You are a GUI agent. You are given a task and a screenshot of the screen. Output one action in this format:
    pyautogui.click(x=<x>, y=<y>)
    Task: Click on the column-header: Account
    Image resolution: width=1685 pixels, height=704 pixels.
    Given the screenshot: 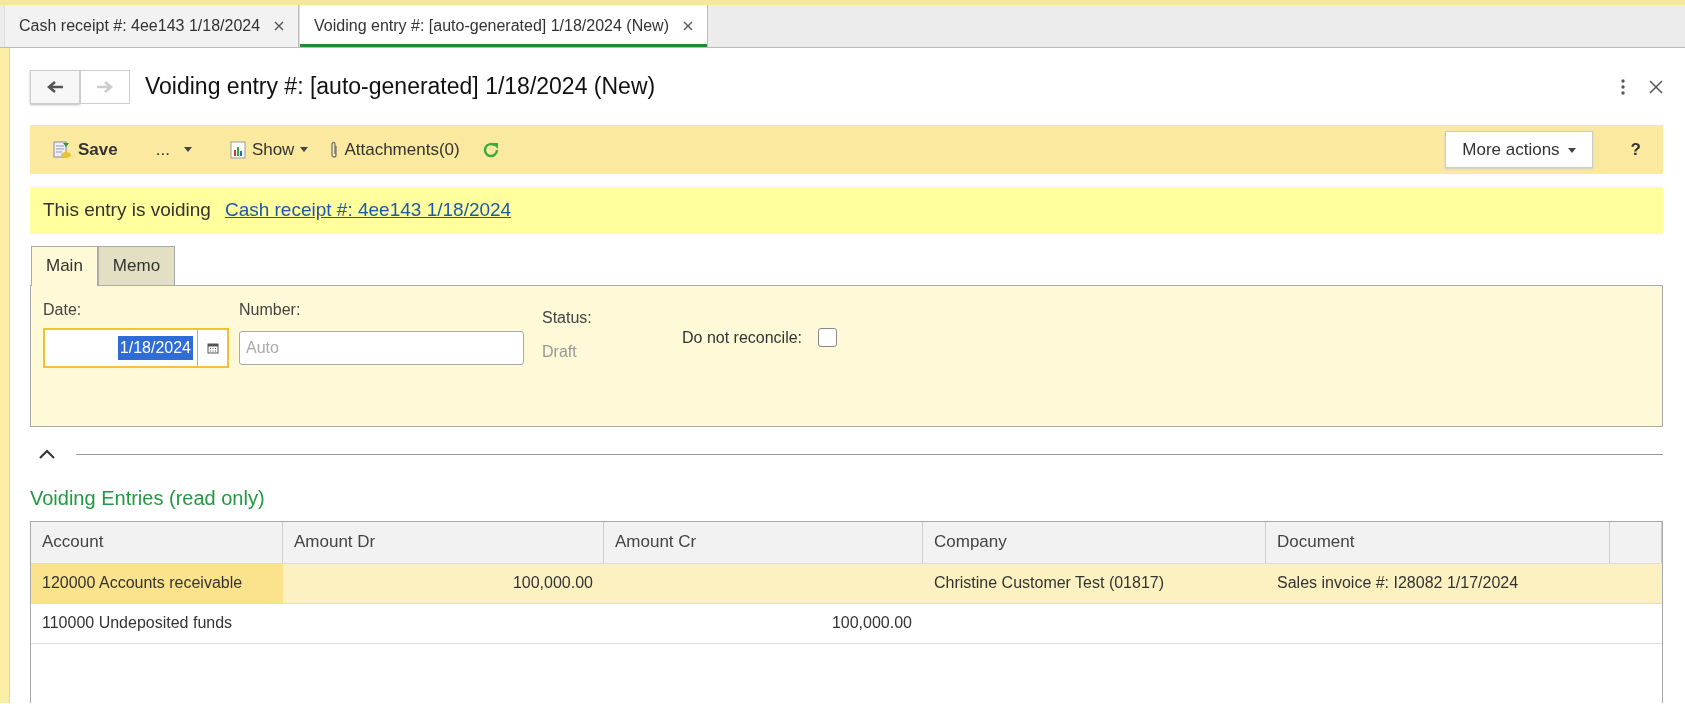 What is the action you would take?
    pyautogui.click(x=157, y=542)
    